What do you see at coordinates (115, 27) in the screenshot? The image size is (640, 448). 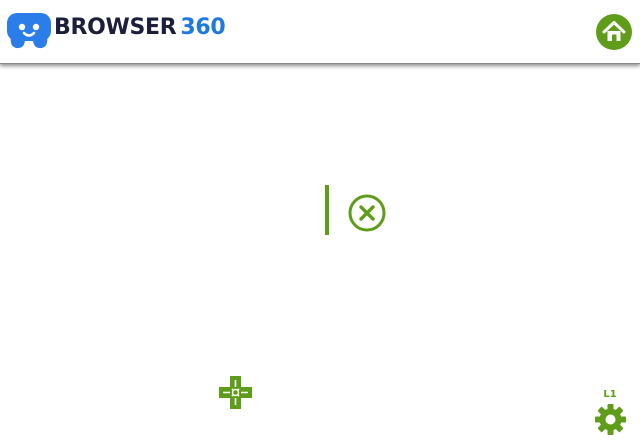 I see `app-title-word: BROWSER` at bounding box center [115, 27].